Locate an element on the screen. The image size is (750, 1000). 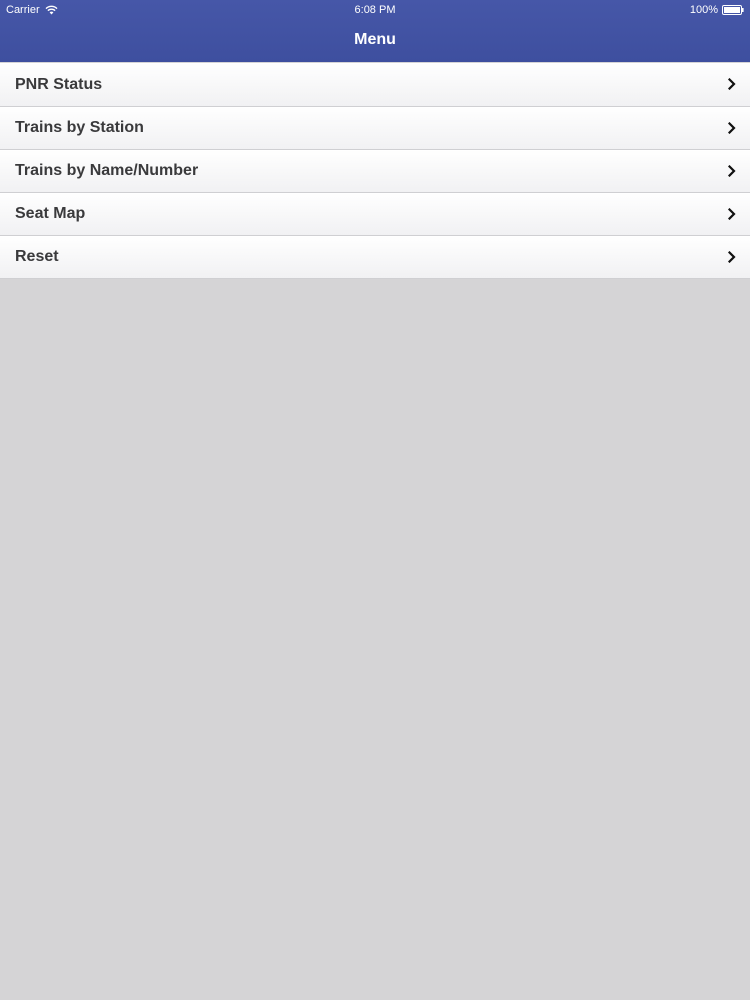
menu-item-label: Reset is located at coordinates (37, 256).